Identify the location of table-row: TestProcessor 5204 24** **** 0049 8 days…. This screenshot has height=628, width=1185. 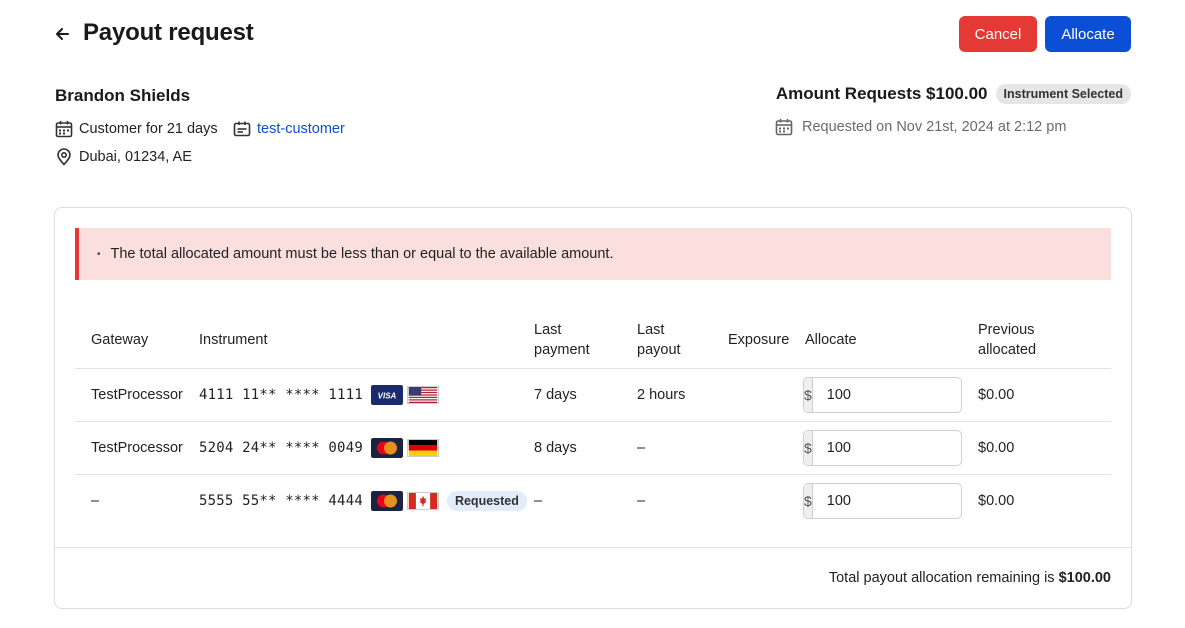
(593, 447).